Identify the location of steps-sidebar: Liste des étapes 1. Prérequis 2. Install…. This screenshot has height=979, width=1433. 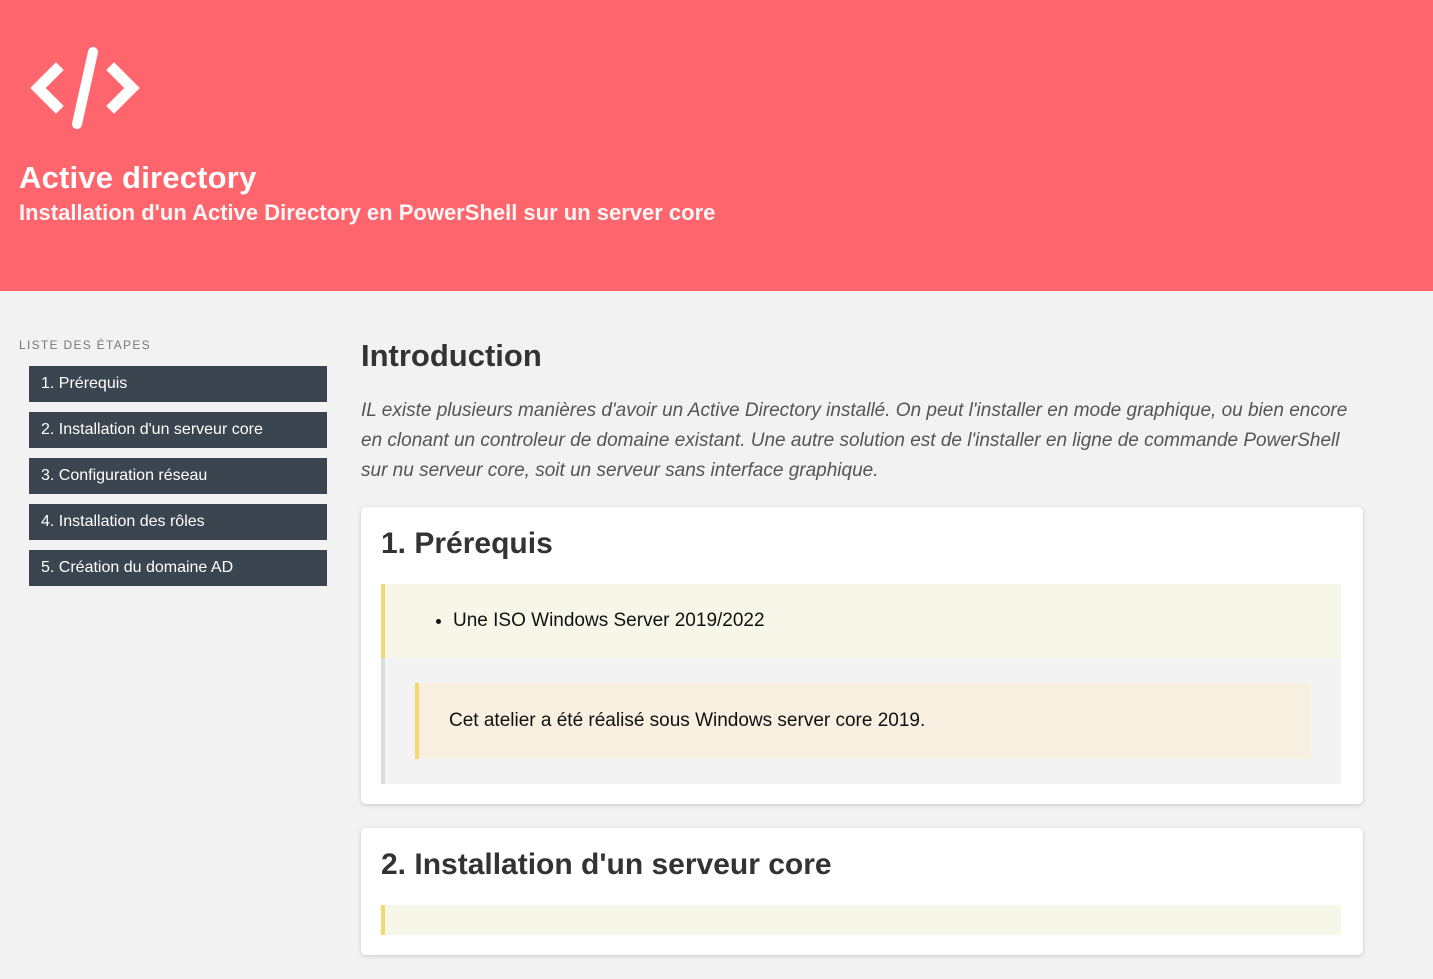
(174, 467).